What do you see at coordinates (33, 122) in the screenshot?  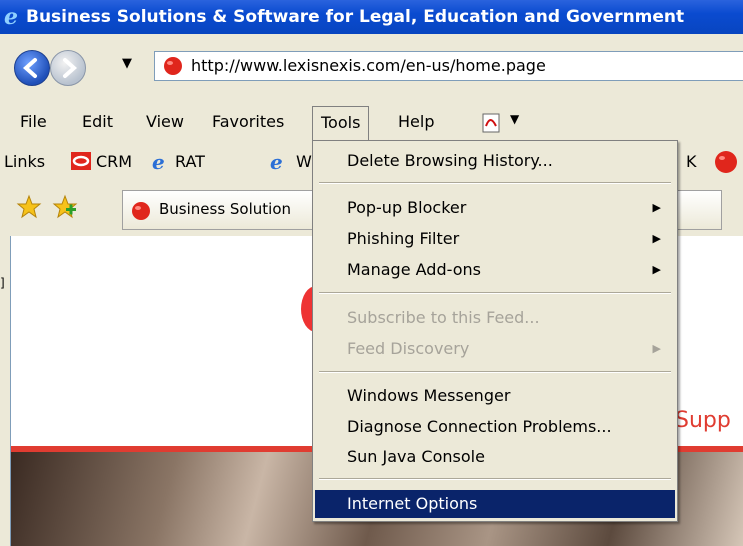 I see `menu-file: File` at bounding box center [33, 122].